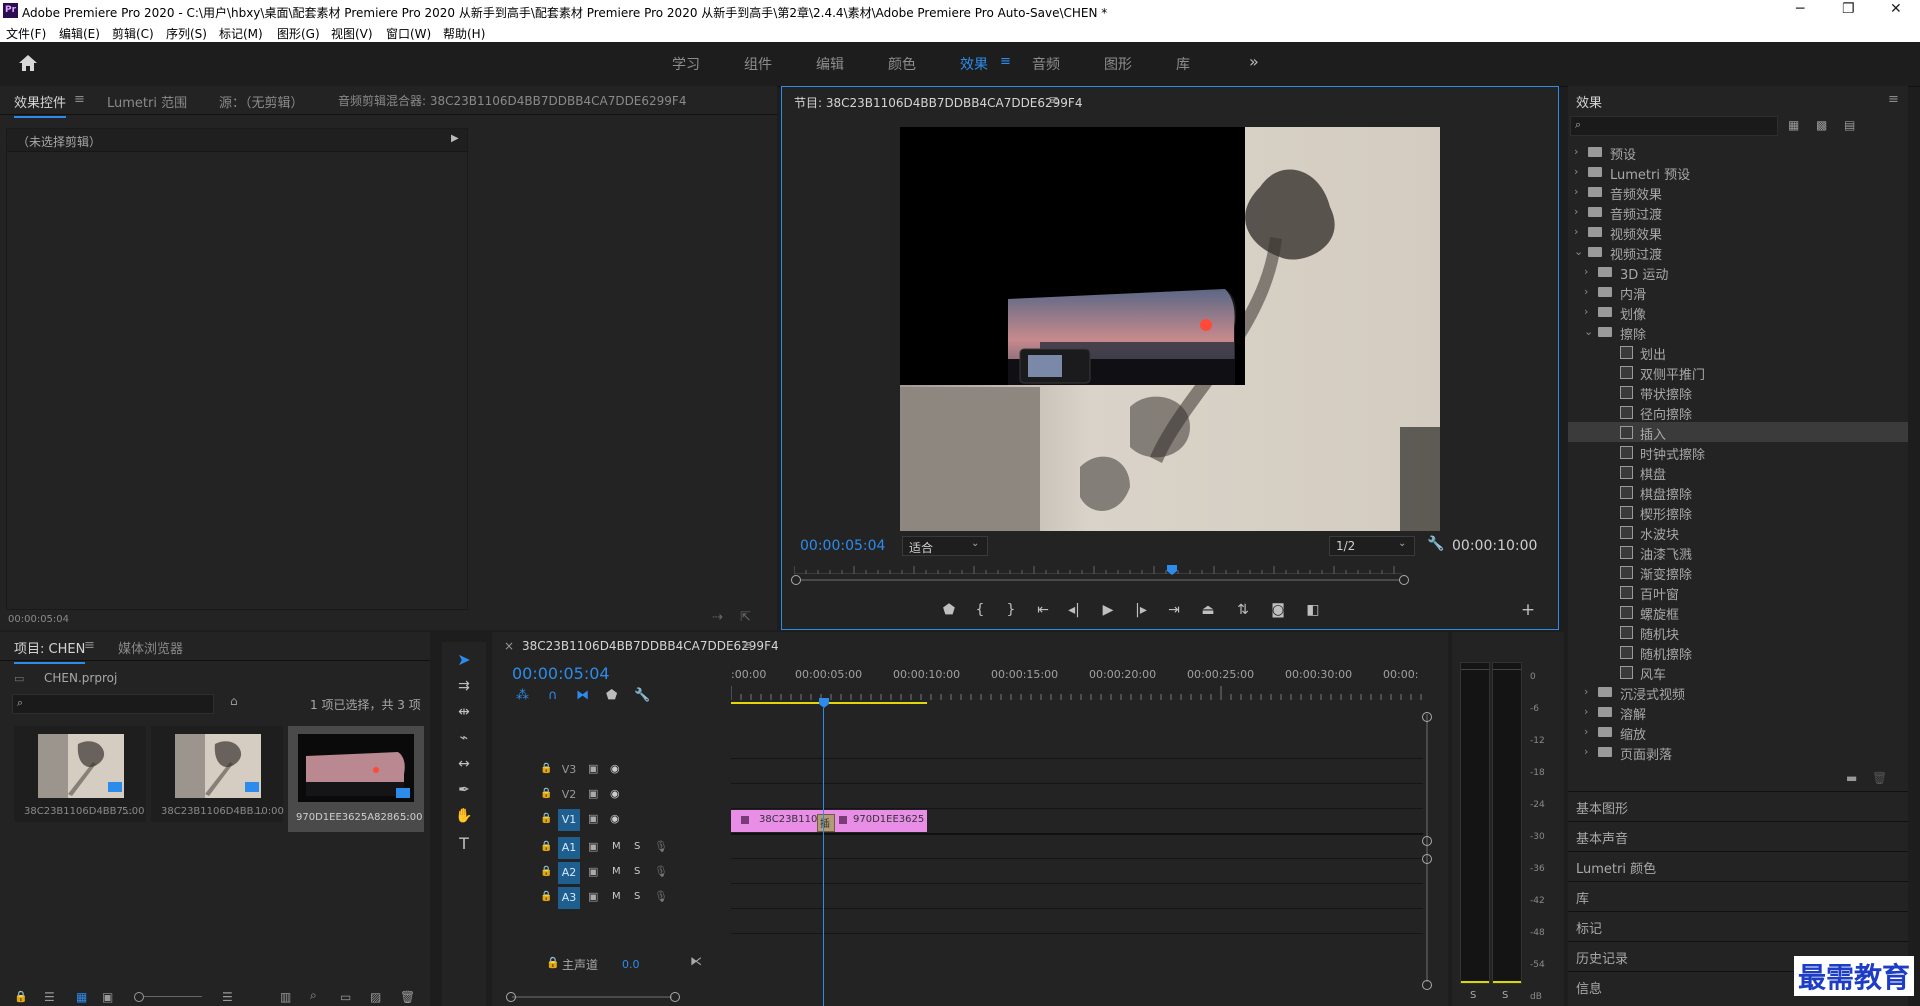 The image size is (1920, 1006). I want to click on effects-section-header: 标记, so click(1738, 925).